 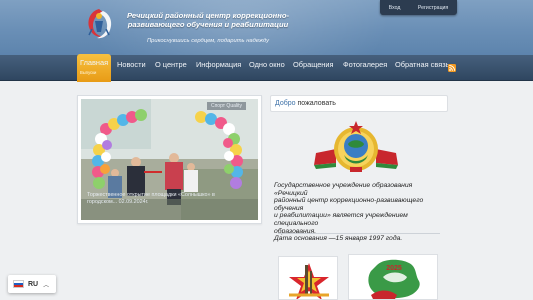 I want to click on banner-year-2025: 2025, so click(x=393, y=277).